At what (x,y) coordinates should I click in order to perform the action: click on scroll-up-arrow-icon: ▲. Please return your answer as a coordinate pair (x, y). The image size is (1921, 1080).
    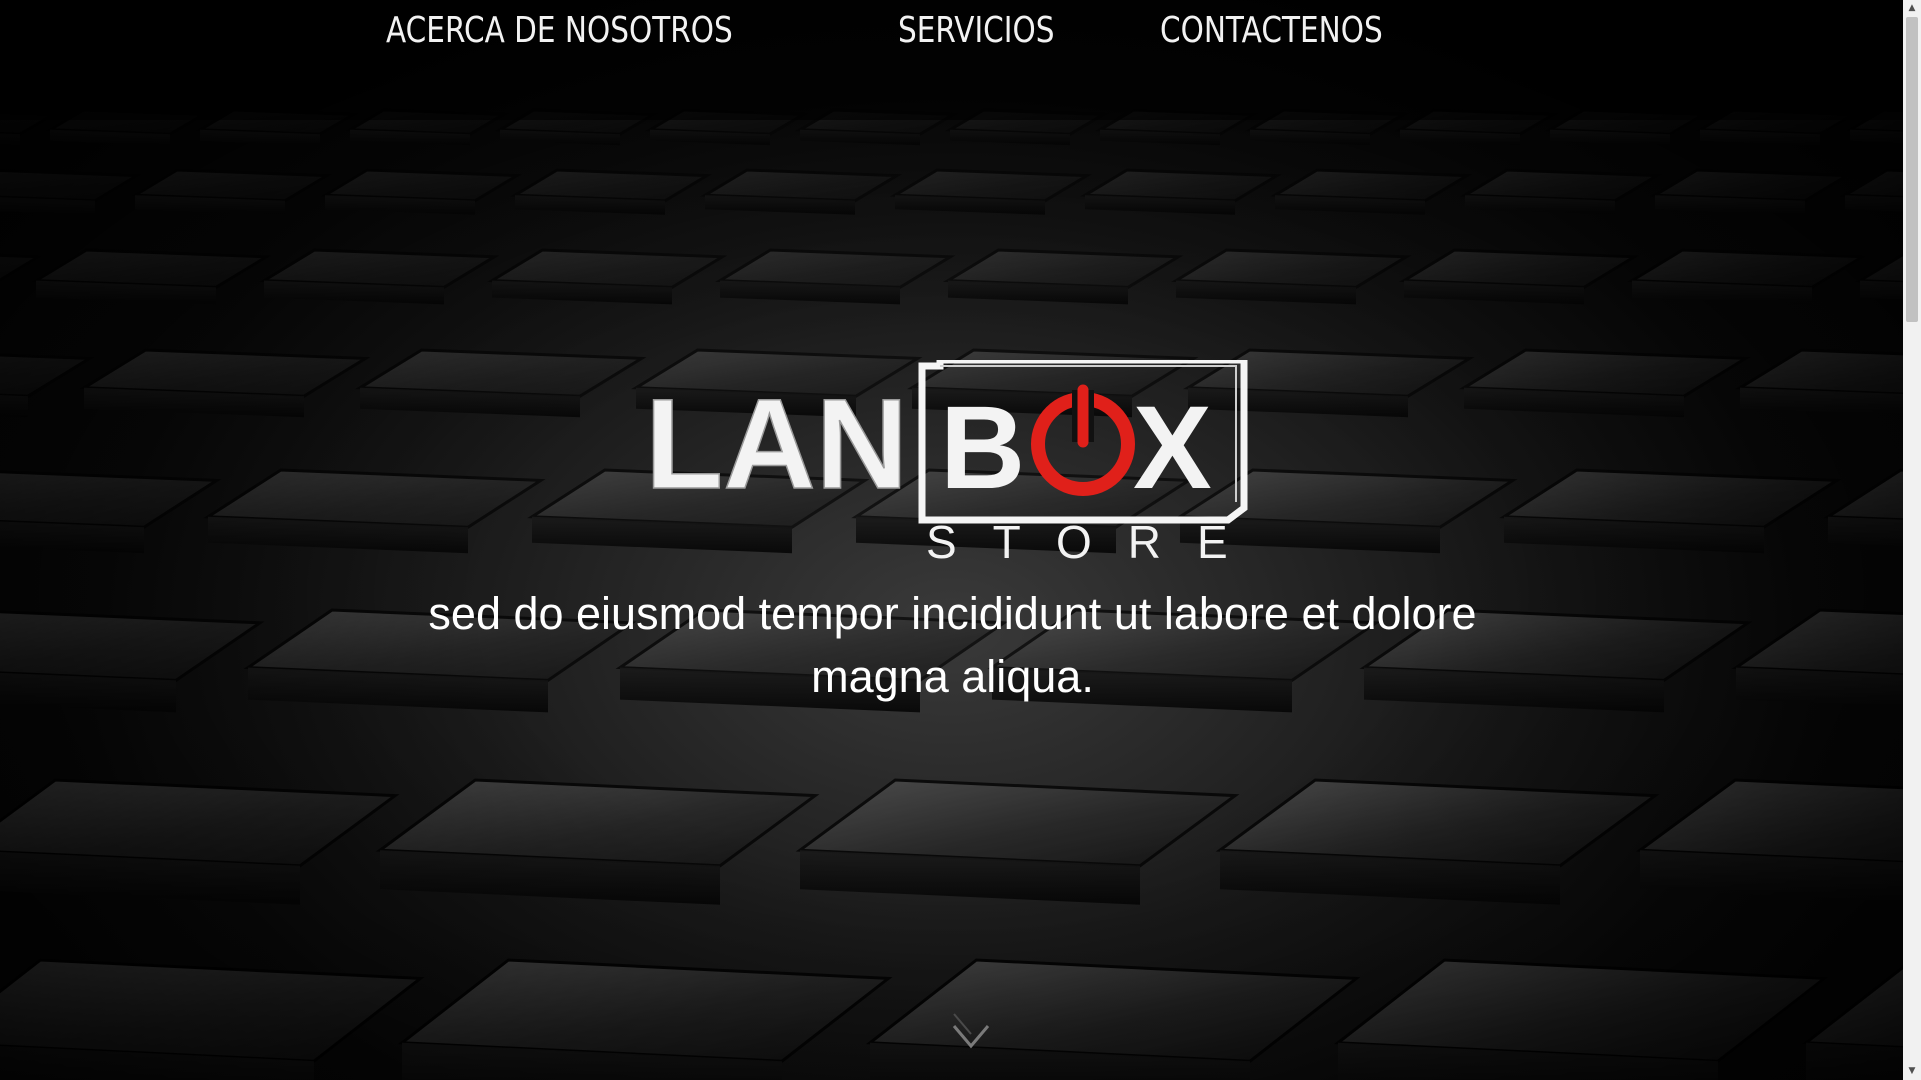
    Looking at the image, I should click on (1912, 8).